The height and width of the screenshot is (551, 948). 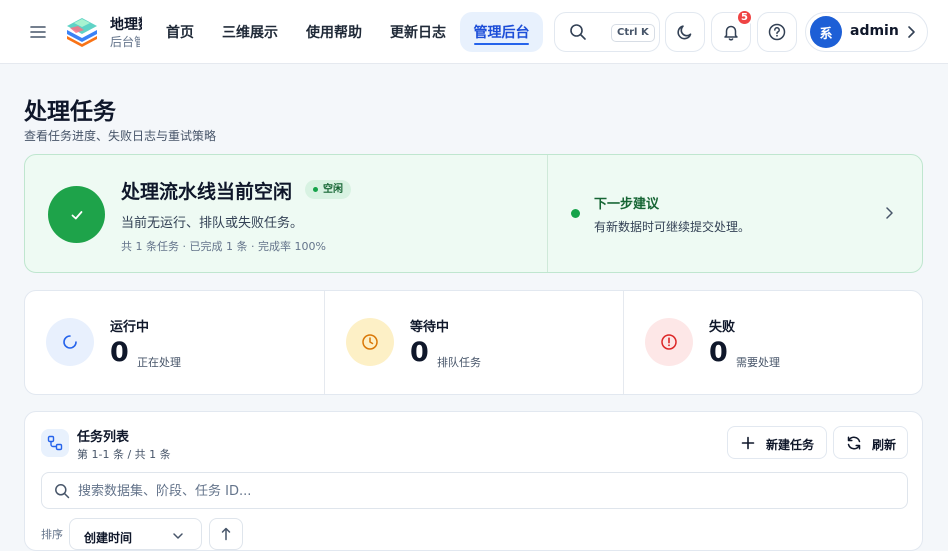 I want to click on status-dot-icon, so click(x=315, y=189).